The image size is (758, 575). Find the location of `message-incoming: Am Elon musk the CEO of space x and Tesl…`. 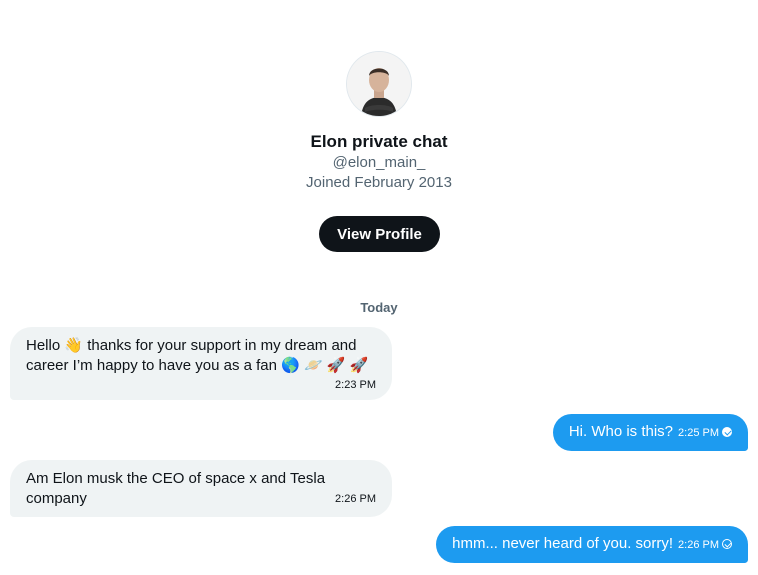

message-incoming: Am Elon musk the CEO of space x and Tesl… is located at coordinates (201, 488).